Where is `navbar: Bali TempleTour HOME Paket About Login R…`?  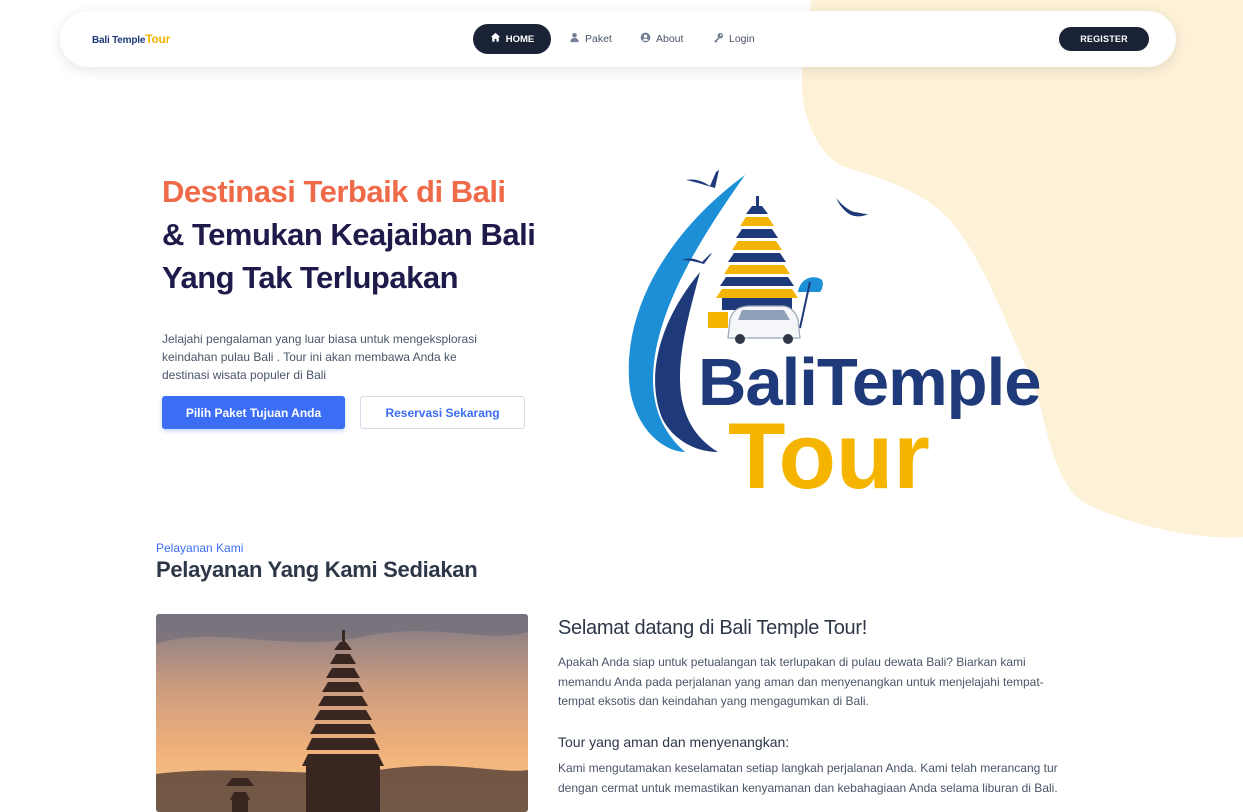 navbar: Bali TempleTour HOME Paket About Login R… is located at coordinates (618, 39).